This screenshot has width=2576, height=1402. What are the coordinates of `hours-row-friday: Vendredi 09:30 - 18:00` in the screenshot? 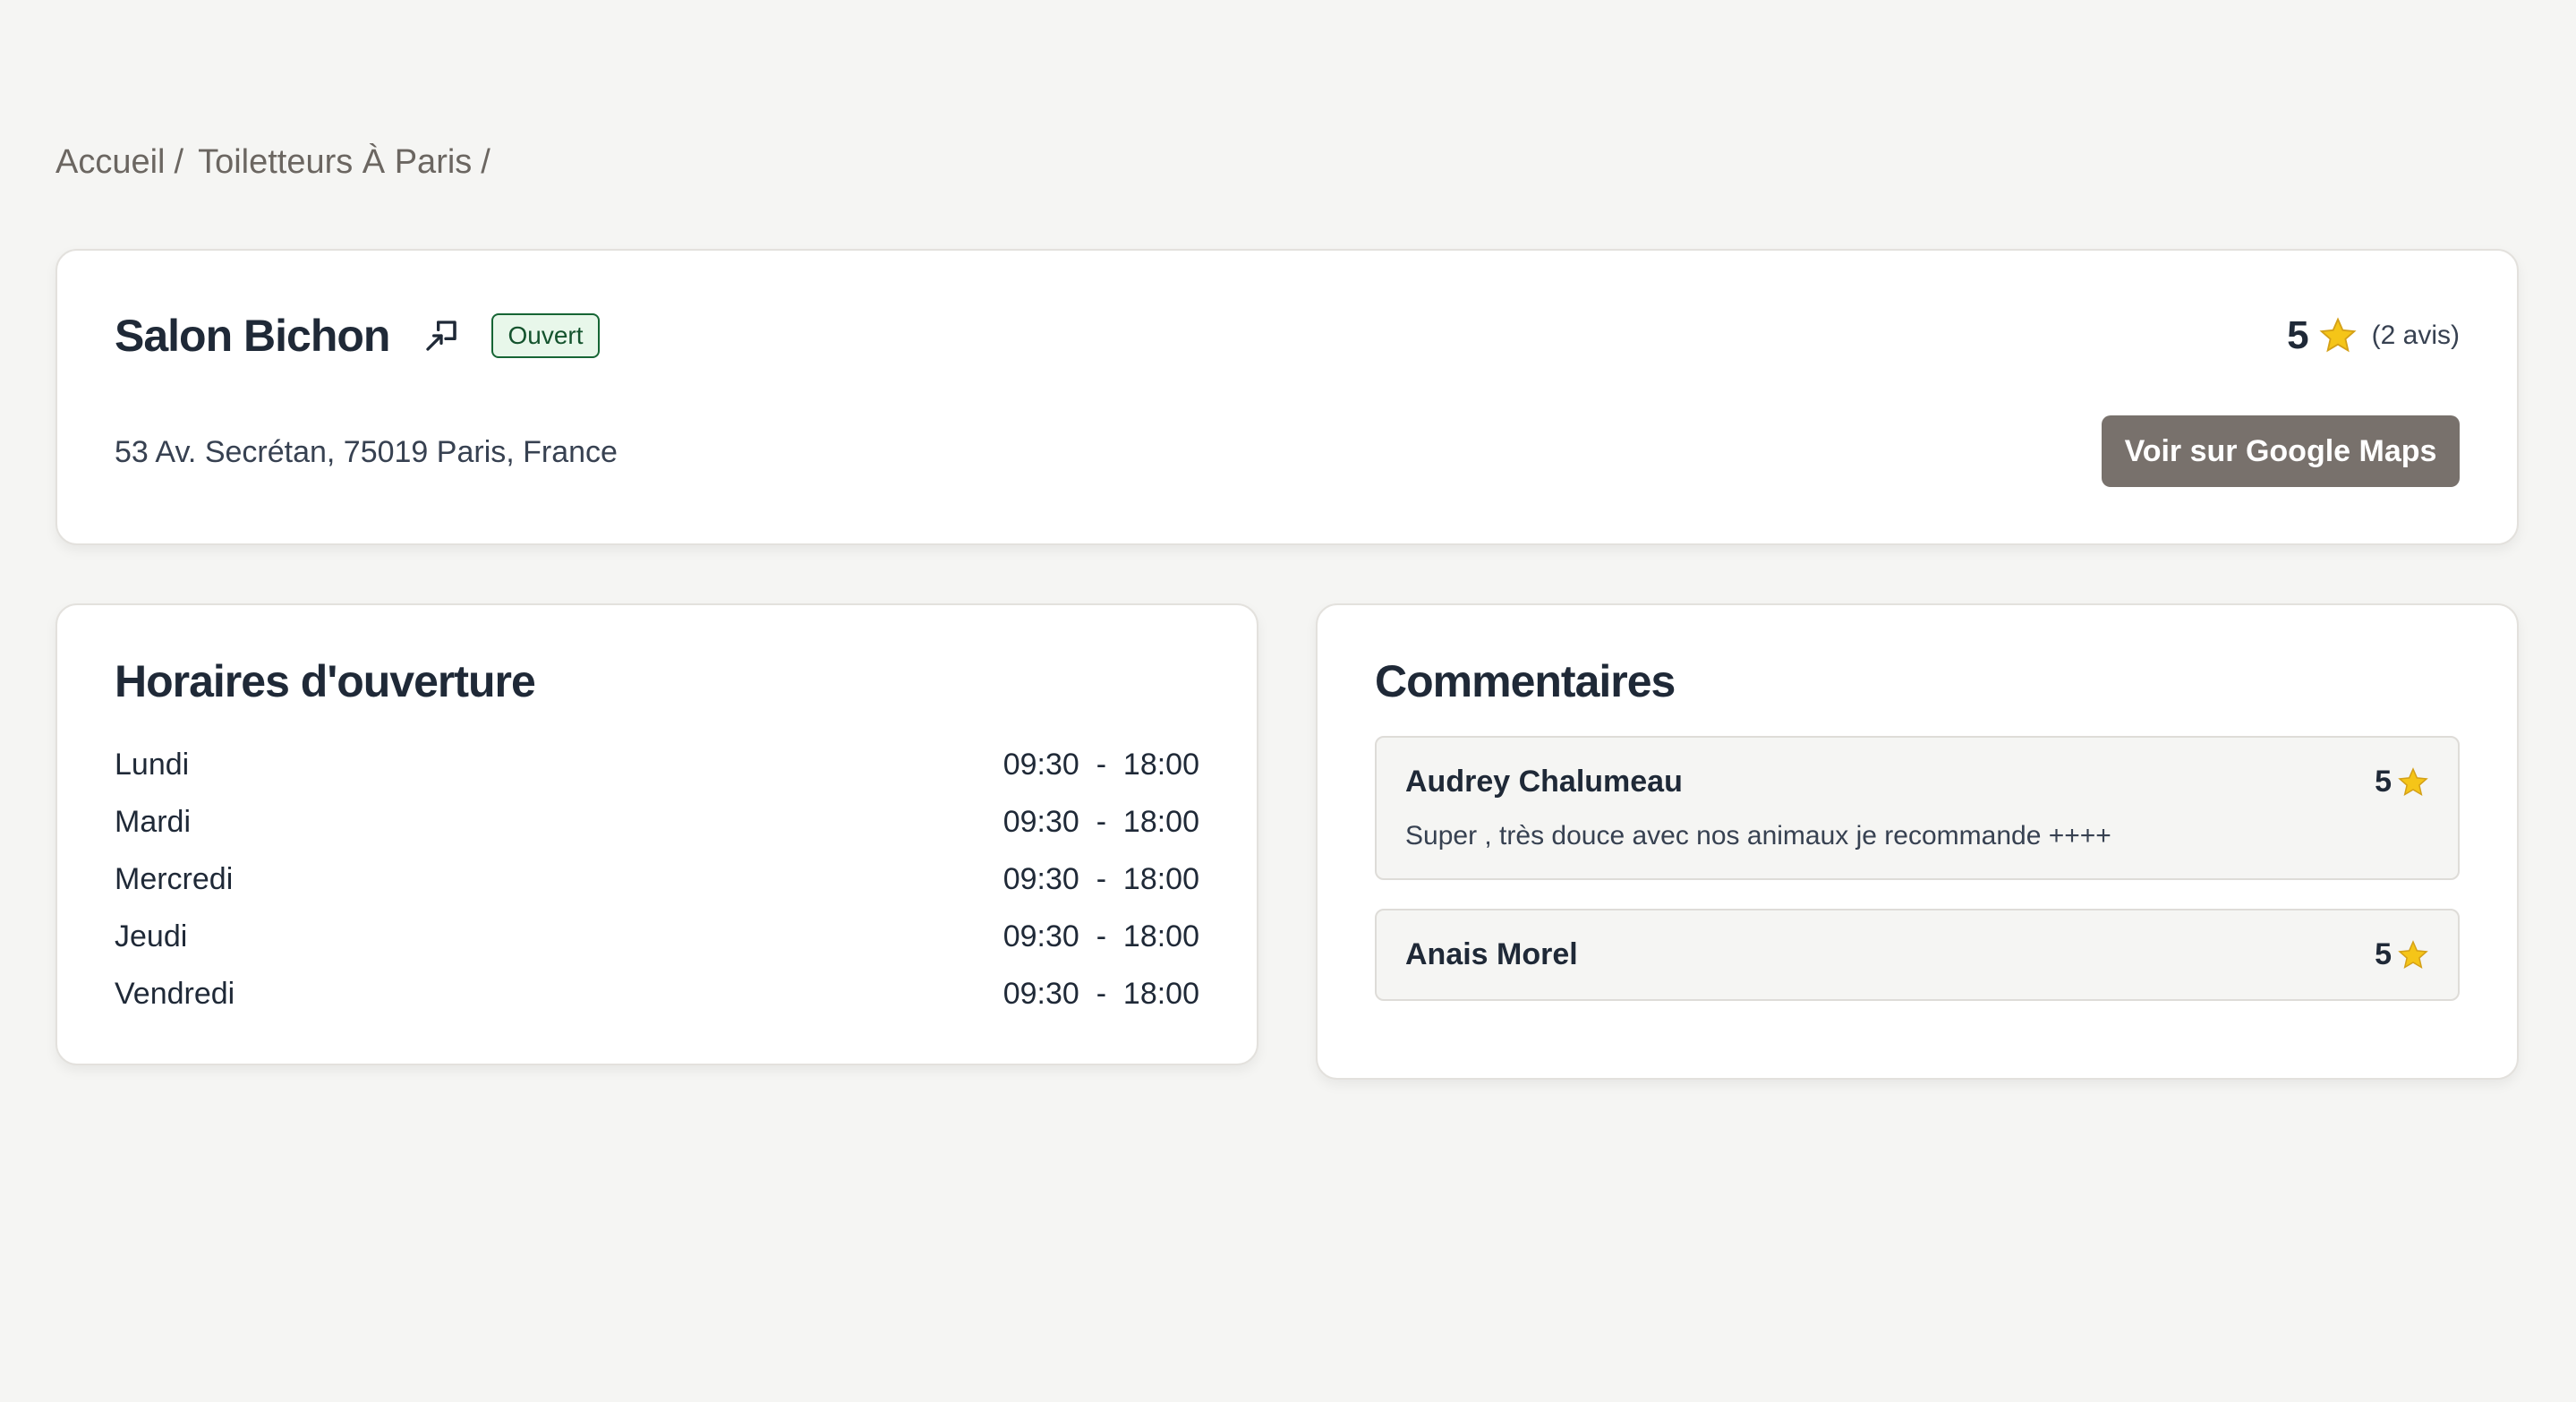 It's located at (657, 993).